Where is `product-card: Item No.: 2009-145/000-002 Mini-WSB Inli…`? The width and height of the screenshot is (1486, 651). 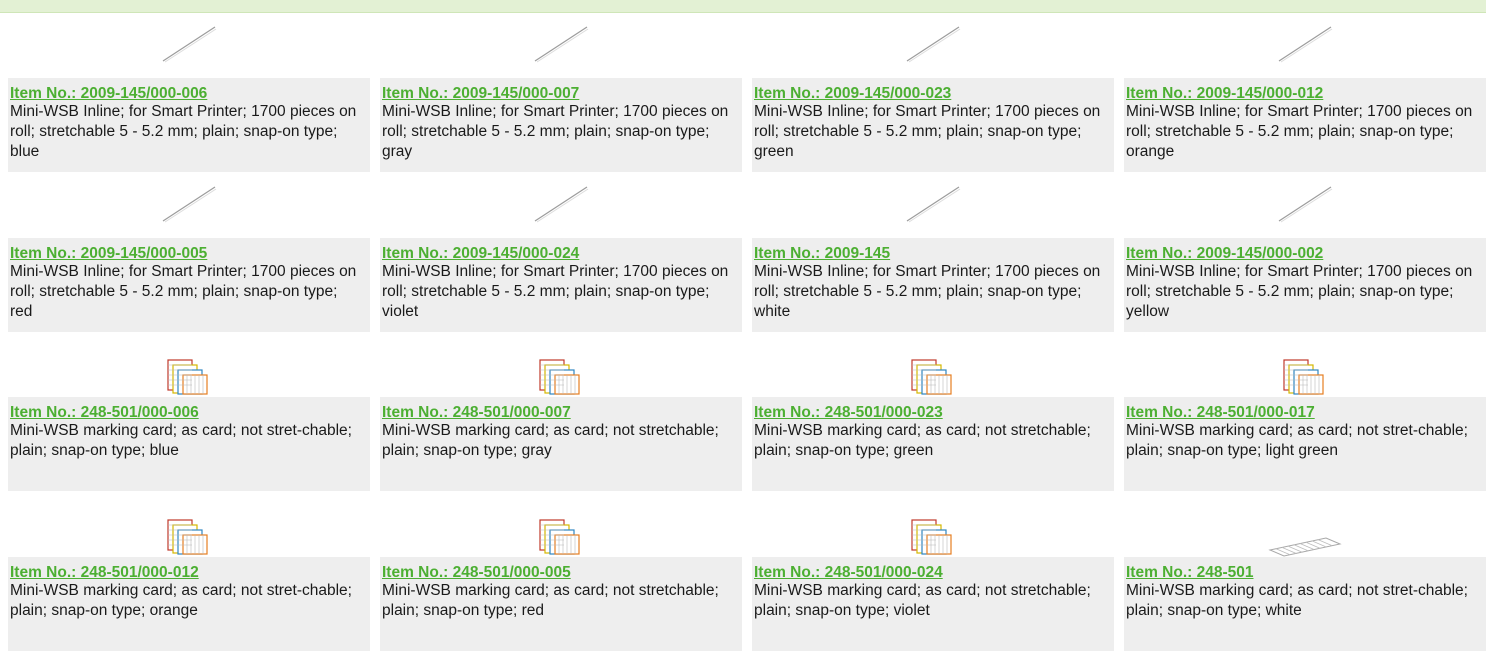
product-card: Item No.: 2009-145/000-002 Mini-WSB Inli… is located at coordinates (1305, 253).